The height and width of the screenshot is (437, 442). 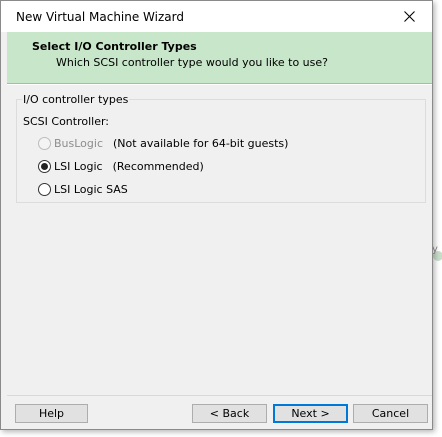 I want to click on lsi-logic-label: LSI Logic, so click(x=78, y=166).